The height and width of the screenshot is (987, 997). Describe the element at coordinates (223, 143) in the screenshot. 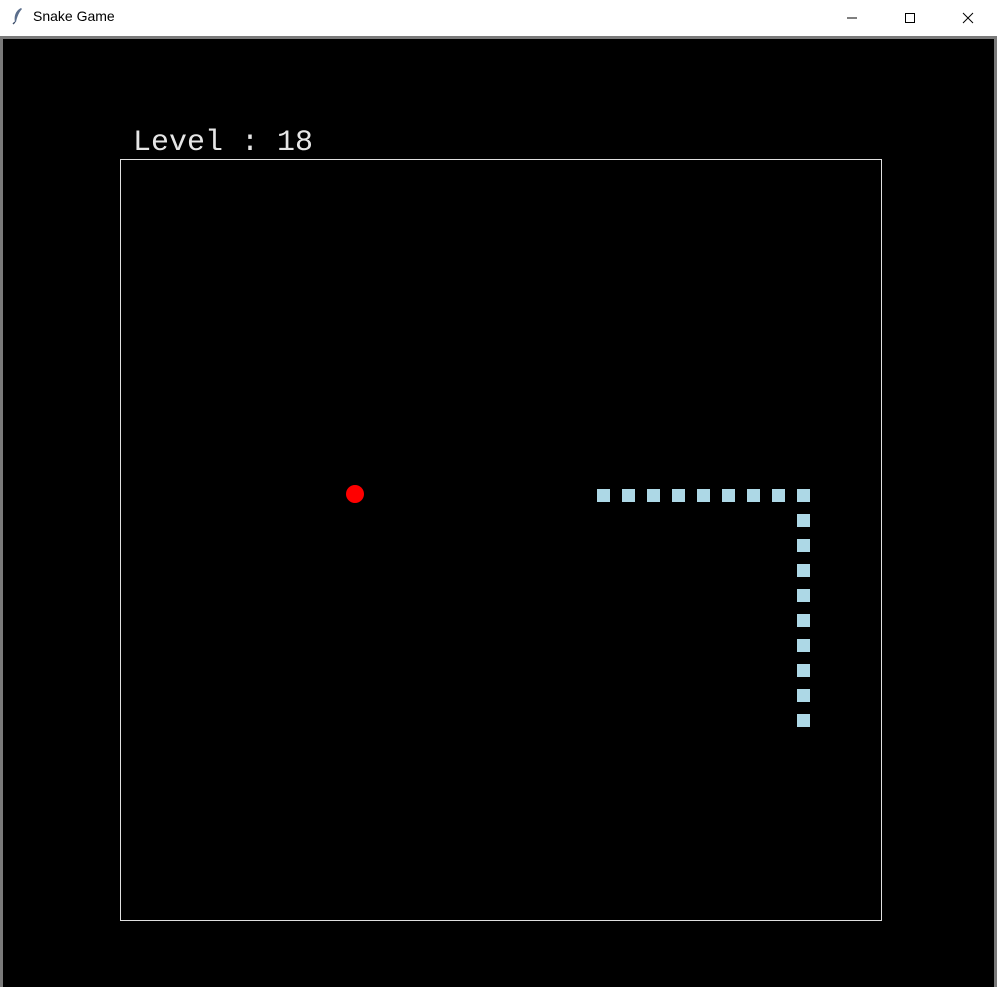

I see `level-label: Level : 18` at that location.